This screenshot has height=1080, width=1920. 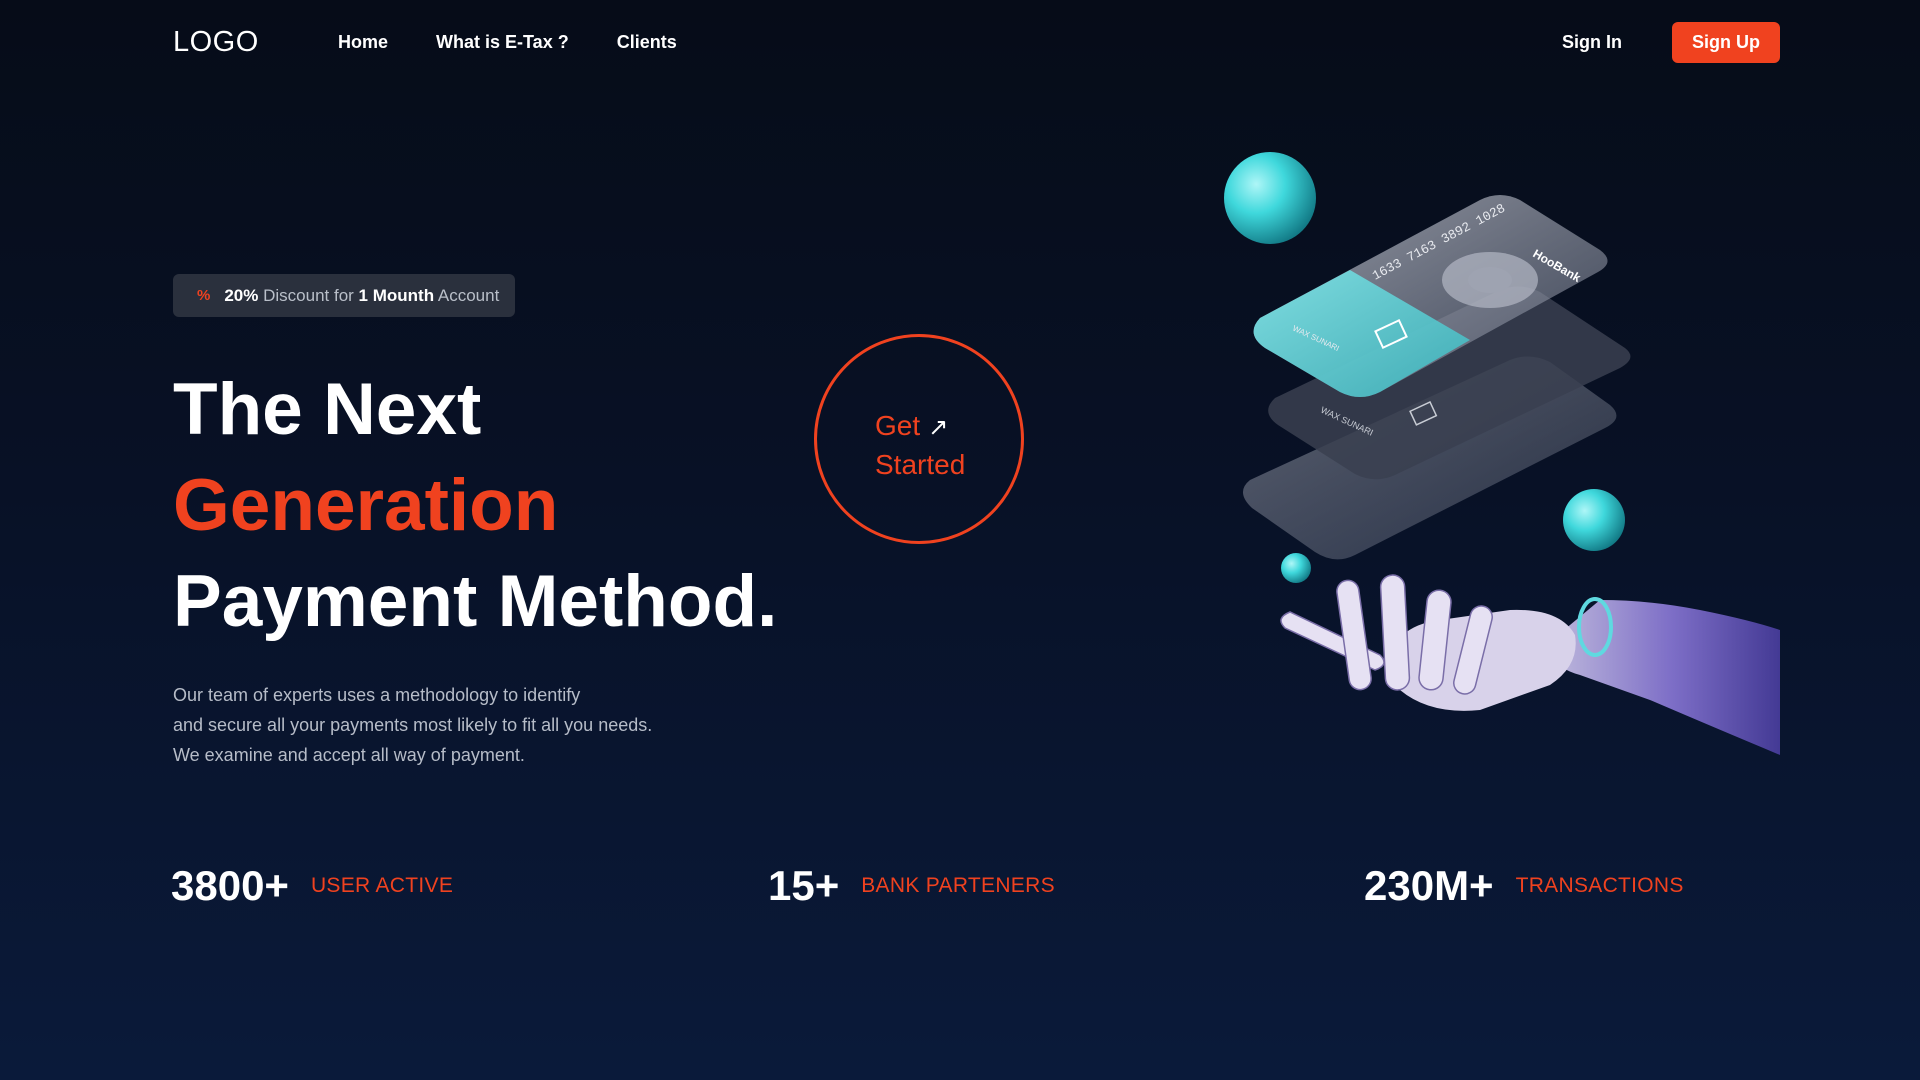 I want to click on headline-line-2: Generation, so click(x=366, y=505).